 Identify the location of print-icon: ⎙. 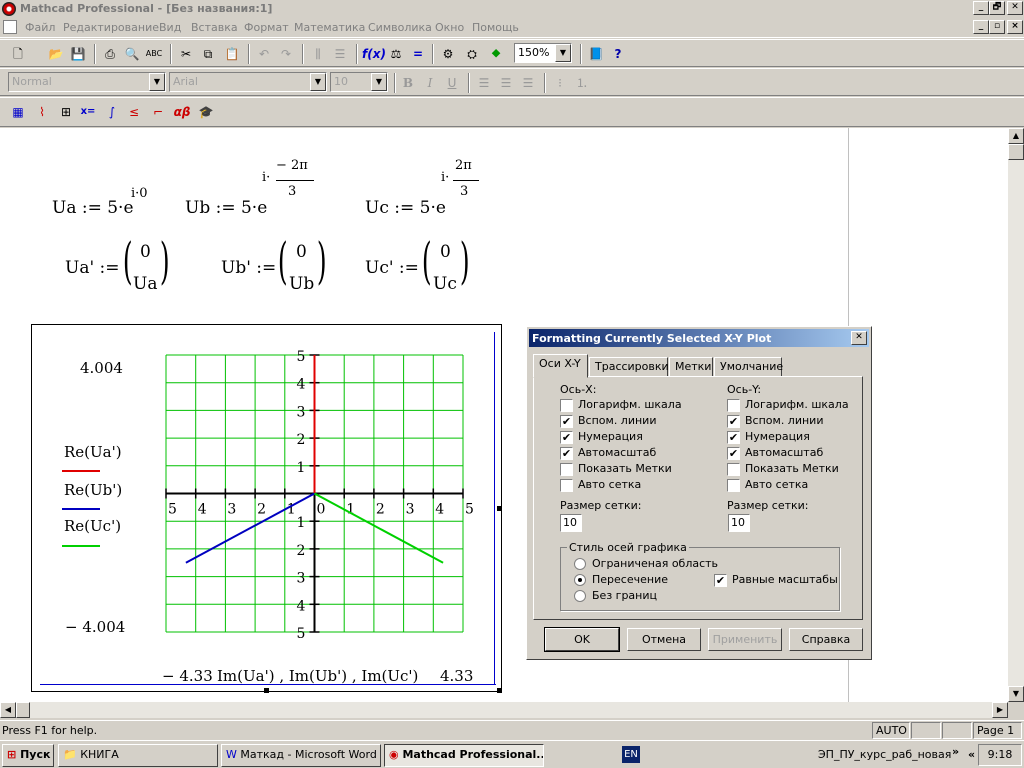
(110, 54).